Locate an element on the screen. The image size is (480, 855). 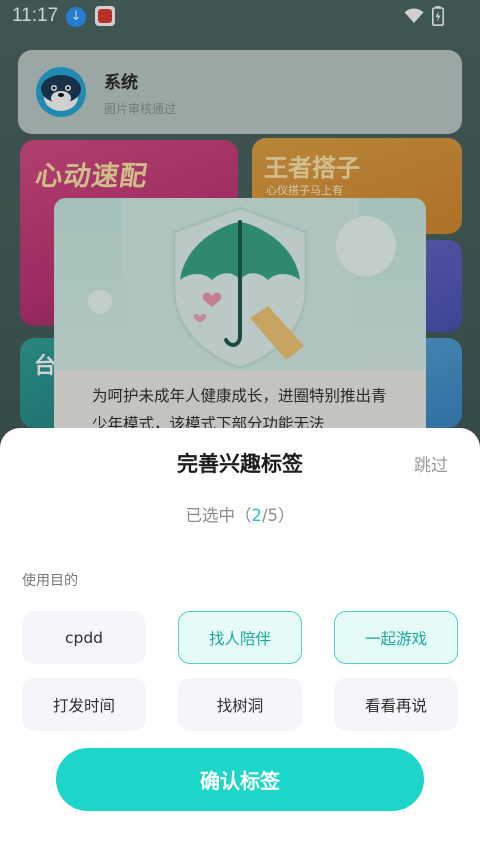
tag-chip: 找人陪伴 is located at coordinates (240, 637).